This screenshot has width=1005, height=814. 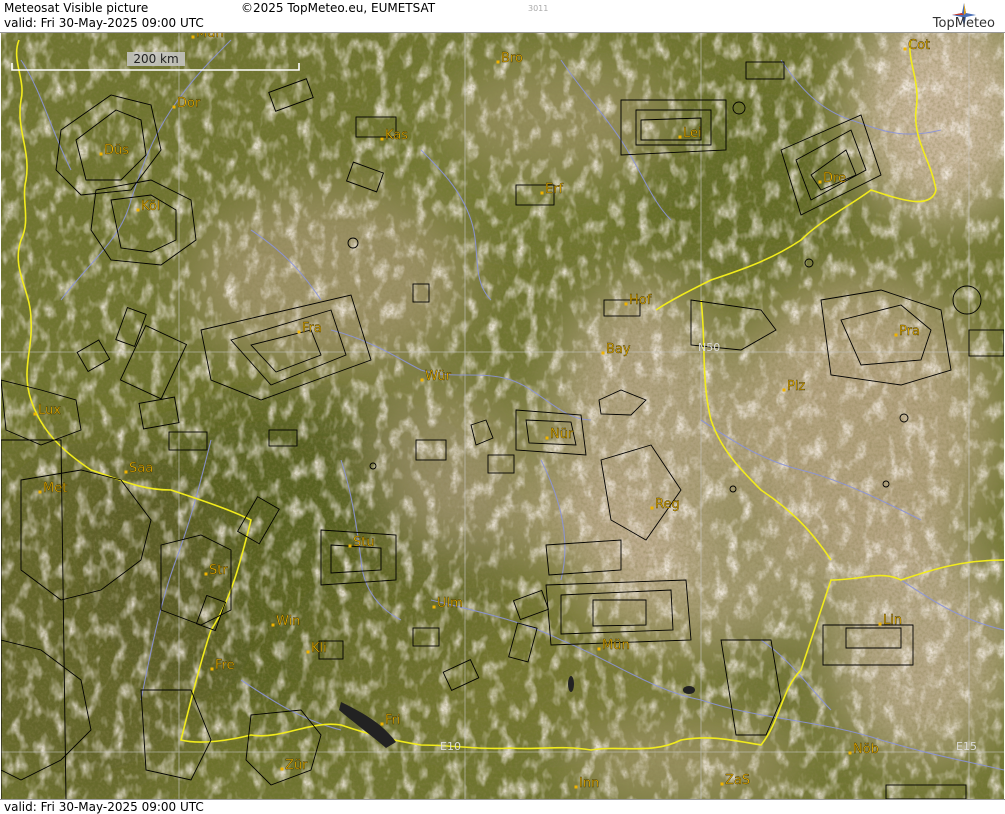 I want to click on city-label: Reg, so click(x=667, y=504).